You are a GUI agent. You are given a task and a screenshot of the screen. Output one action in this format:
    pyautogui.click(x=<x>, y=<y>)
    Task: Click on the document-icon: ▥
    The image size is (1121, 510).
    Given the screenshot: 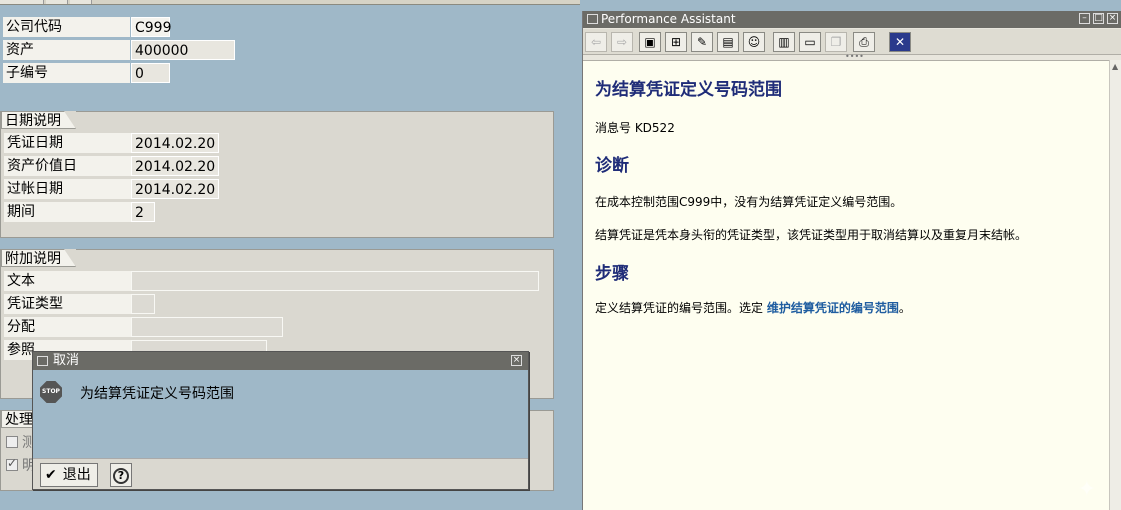 What is the action you would take?
    pyautogui.click(x=784, y=42)
    